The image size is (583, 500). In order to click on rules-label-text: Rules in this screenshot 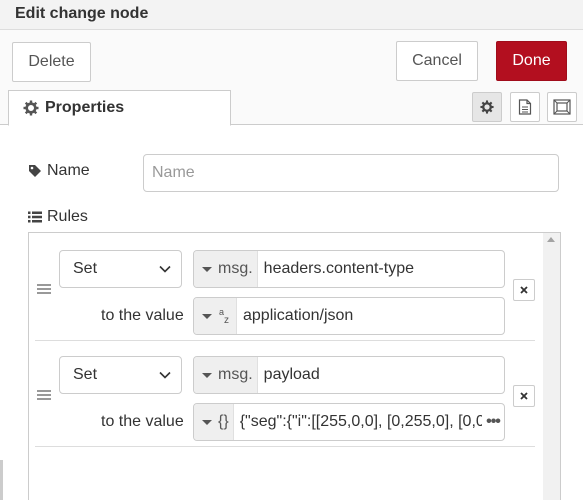, I will do `click(67, 216)`.